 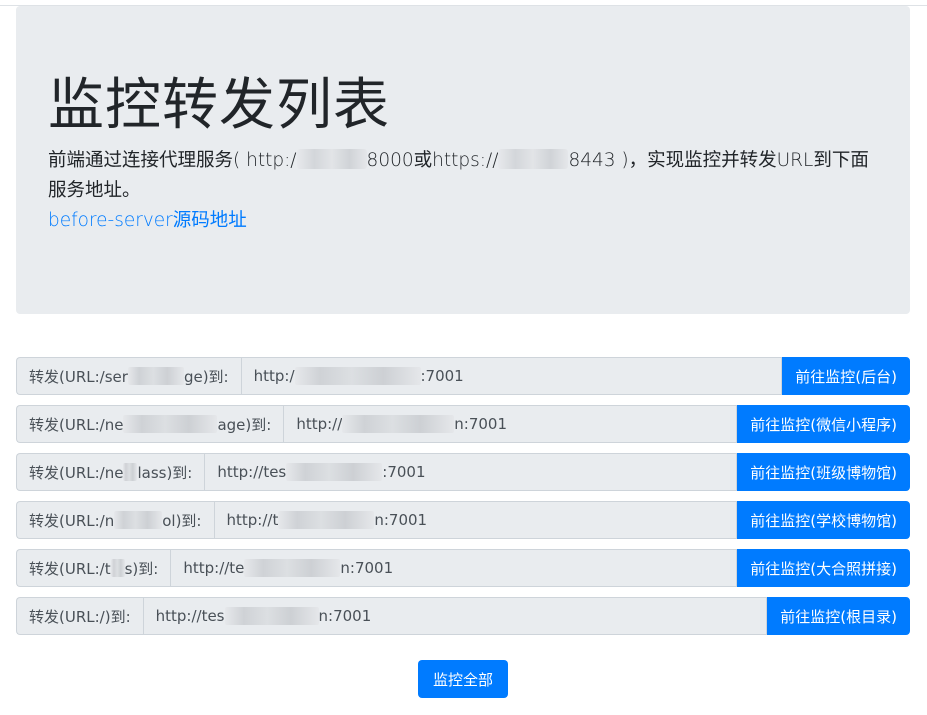 I want to click on route-row: 转发(URL:/)到: http://tes n:7001 前往监控(根目录), so click(x=463, y=616).